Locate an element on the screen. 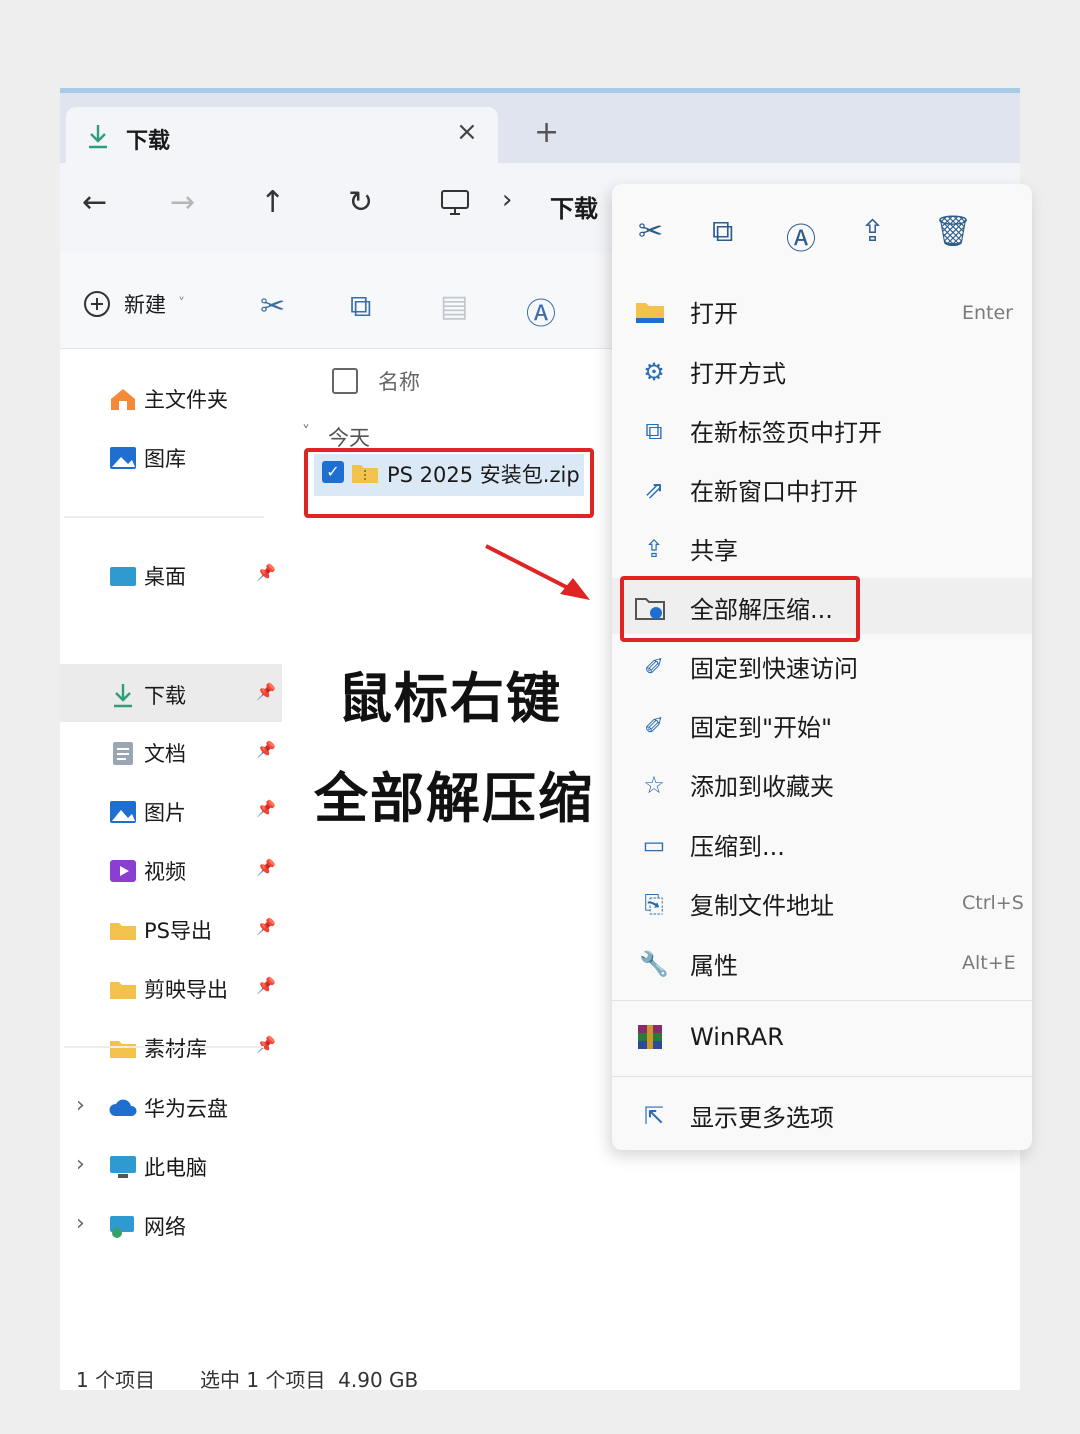 The image size is (1080, 1434). network-icon is located at coordinates (122, 1227).